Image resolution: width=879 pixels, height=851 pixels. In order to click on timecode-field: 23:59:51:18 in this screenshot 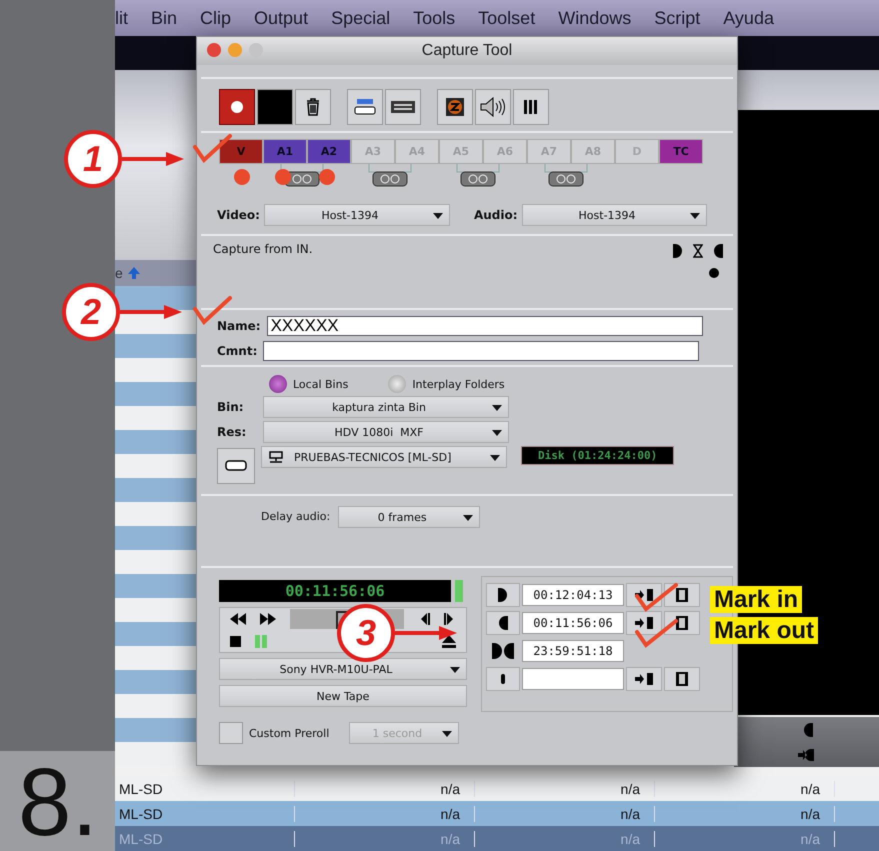, I will do `click(573, 651)`.